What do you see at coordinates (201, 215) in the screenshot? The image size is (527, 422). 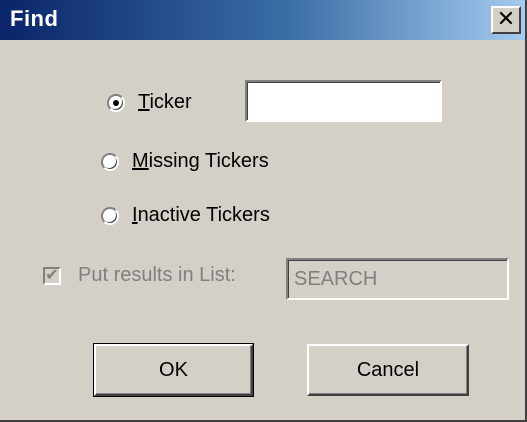 I see `radio-inactive-tickers-label: Inactive Tickers` at bounding box center [201, 215].